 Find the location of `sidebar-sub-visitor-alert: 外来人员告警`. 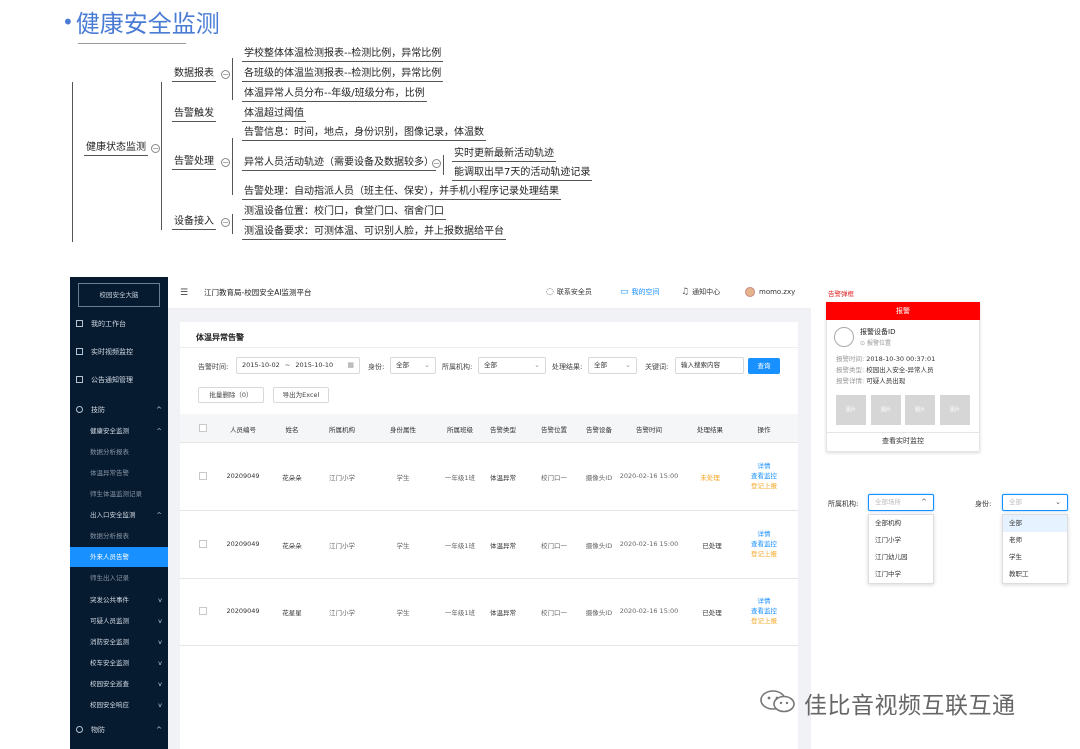

sidebar-sub-visitor-alert: 外来人员告警 is located at coordinates (119, 557).